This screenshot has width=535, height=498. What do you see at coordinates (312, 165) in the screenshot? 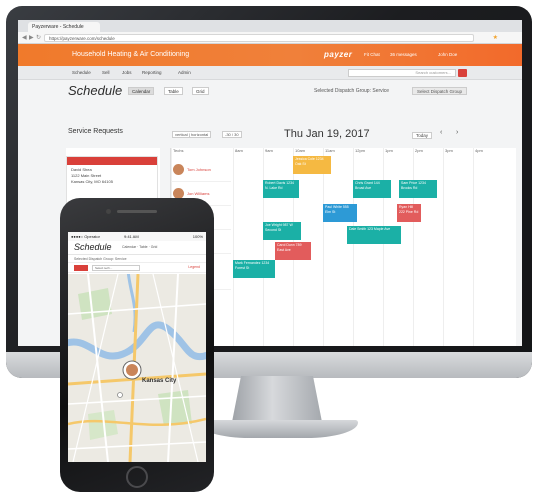
I see `appointment-block: Jessica Cole 1234 Oak St` at bounding box center [312, 165].